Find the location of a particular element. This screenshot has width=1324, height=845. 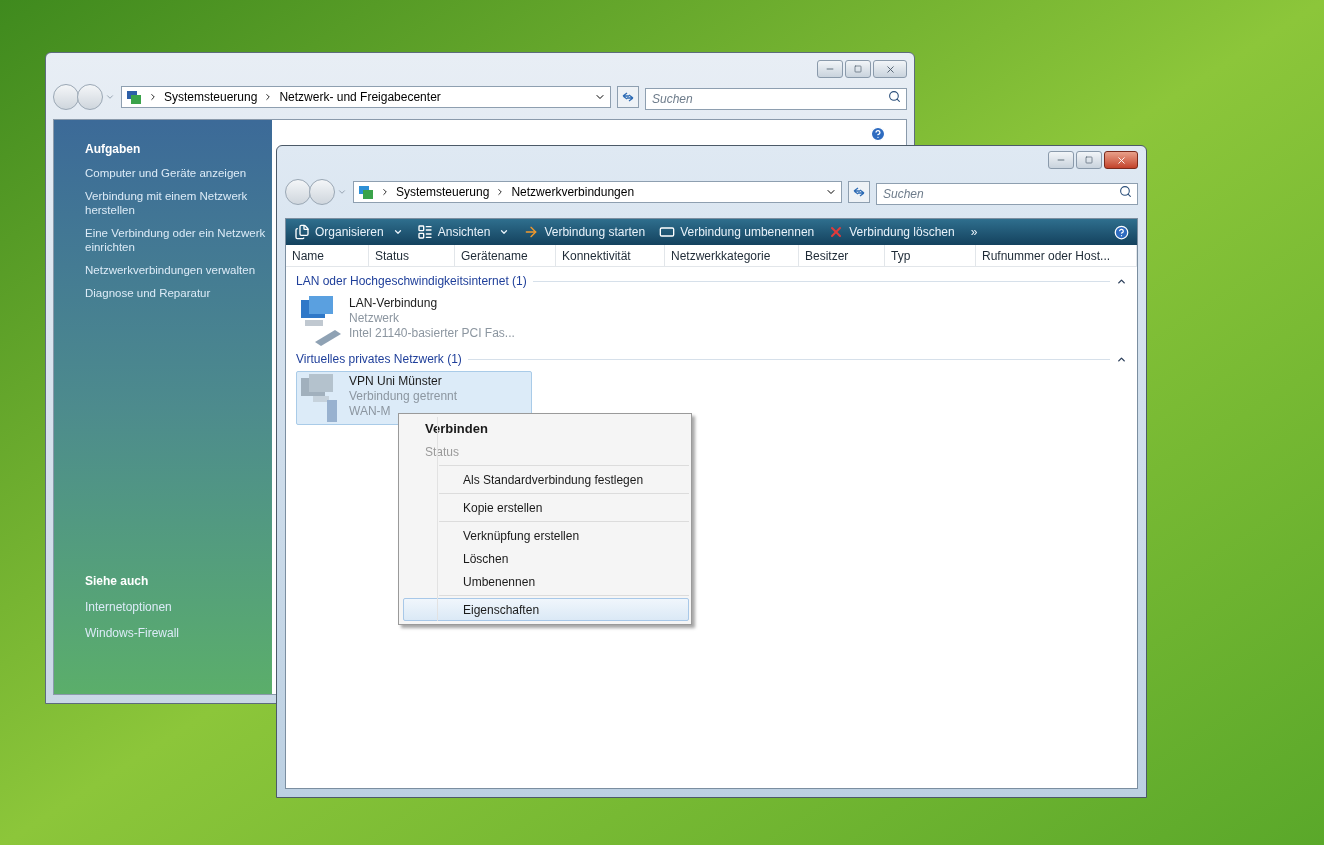

close-button is located at coordinates (1121, 160).